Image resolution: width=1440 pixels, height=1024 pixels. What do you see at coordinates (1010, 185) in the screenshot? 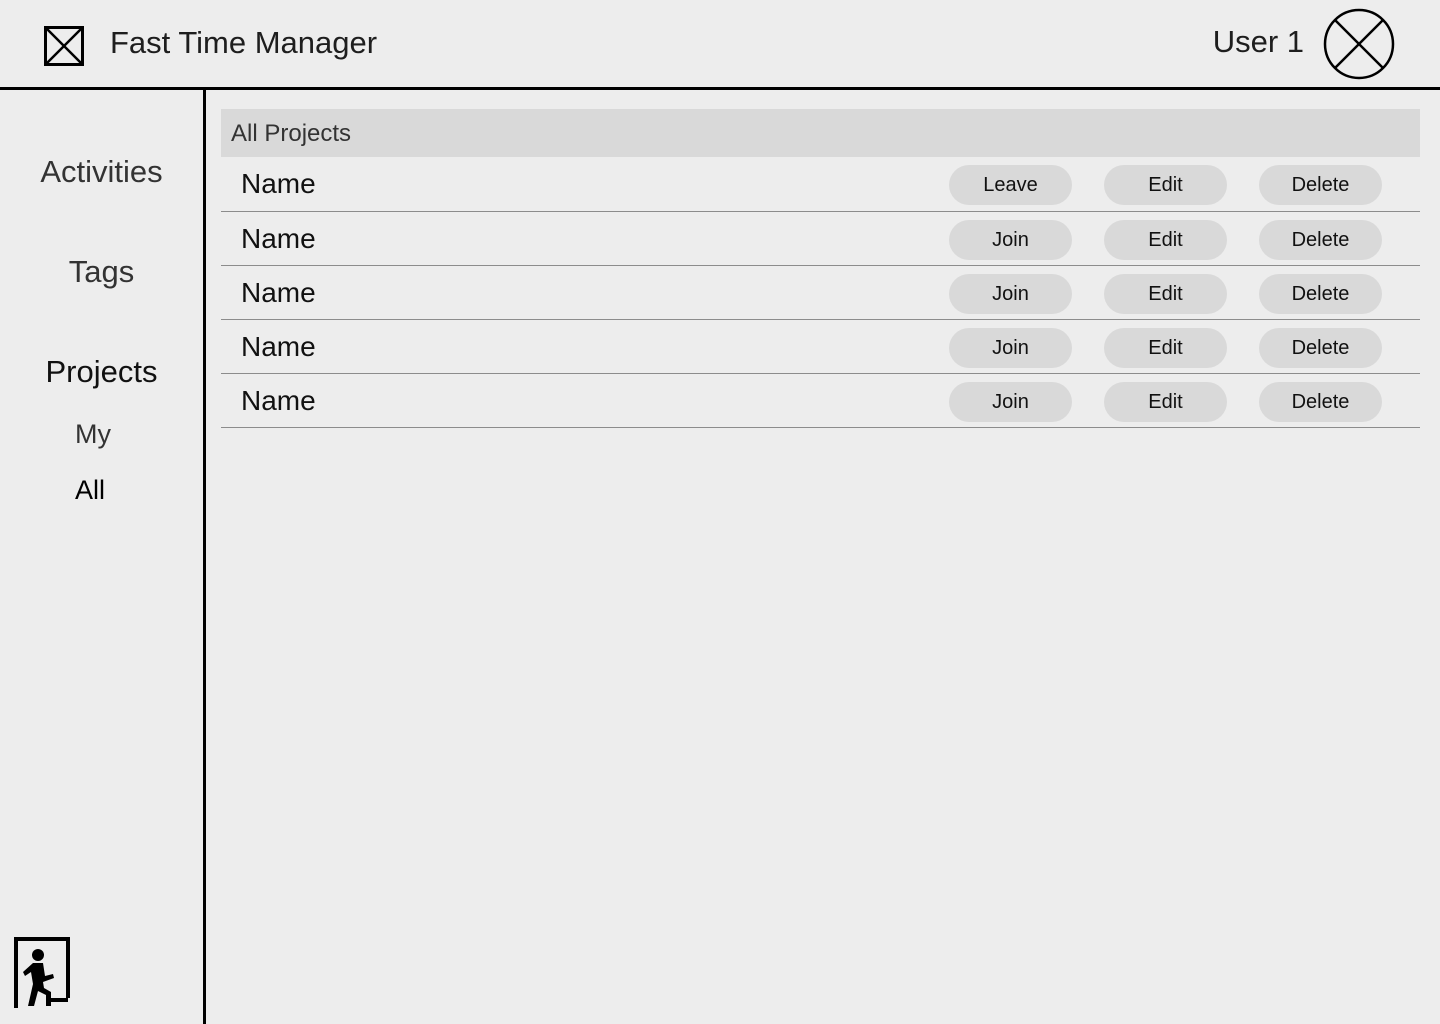
I see `leave-project-button: Leave` at bounding box center [1010, 185].